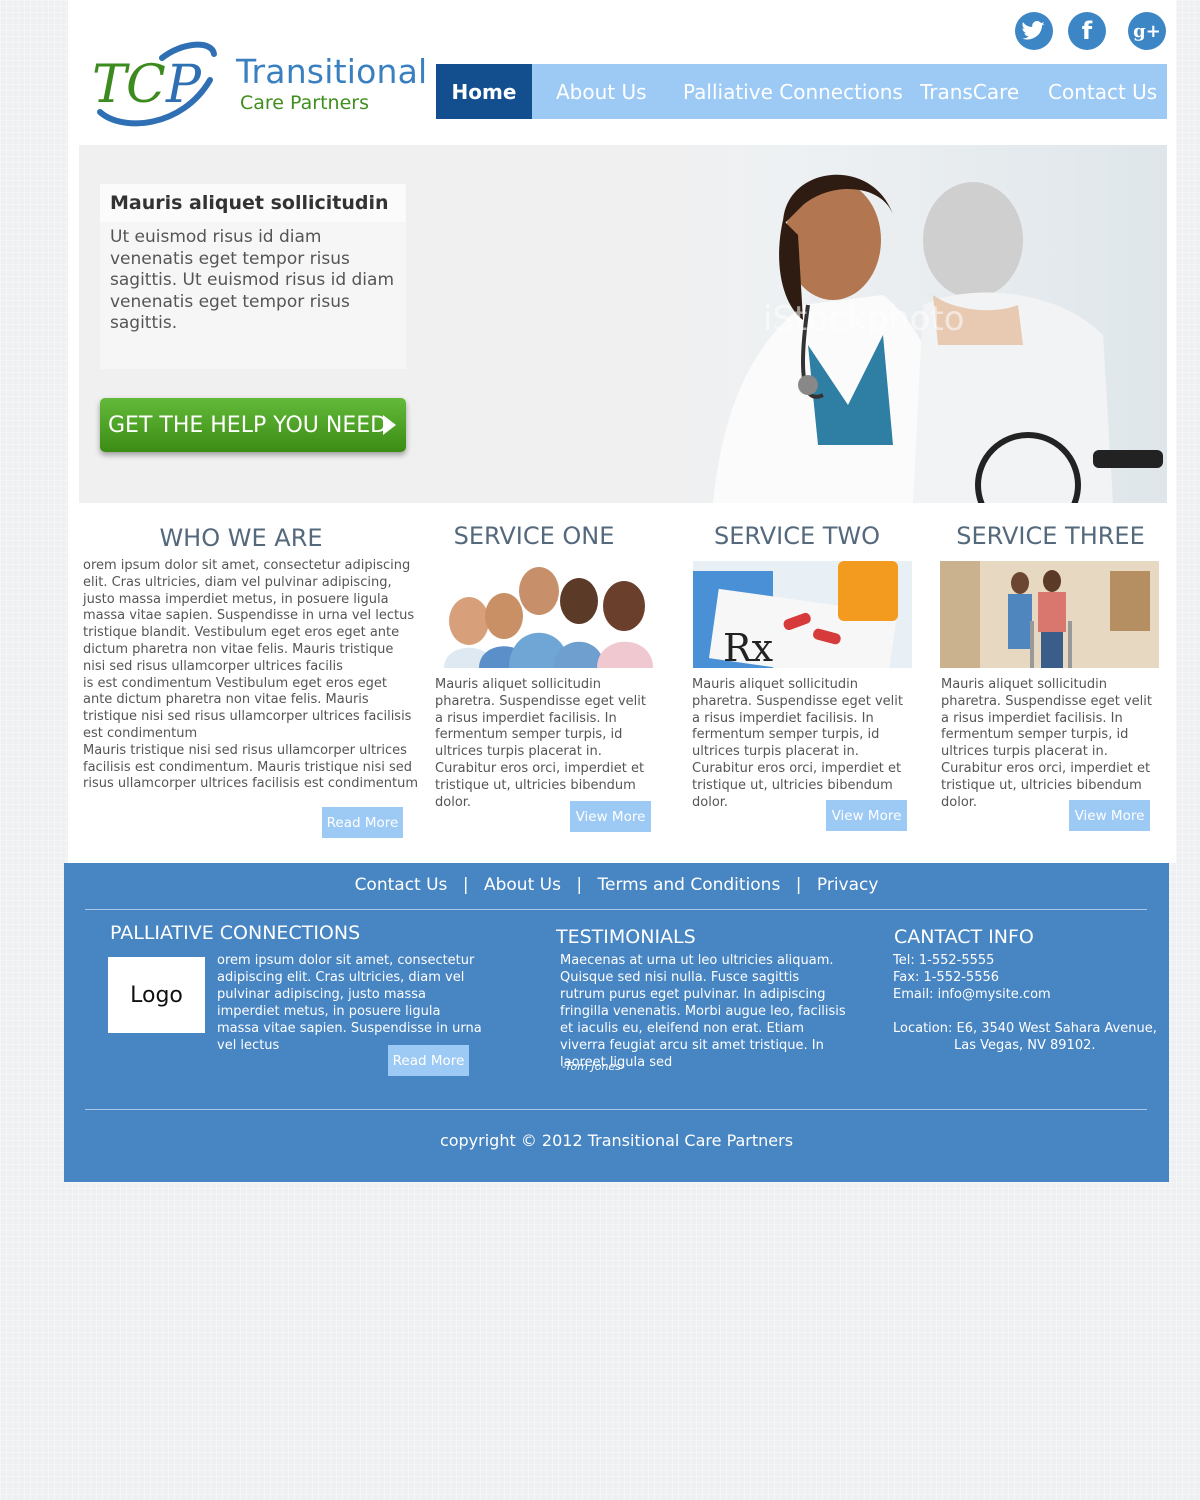 Image resolution: width=1200 pixels, height=1500 pixels. Describe the element at coordinates (969, 91) in the screenshot. I see `nav-transcare: TransCare` at that location.